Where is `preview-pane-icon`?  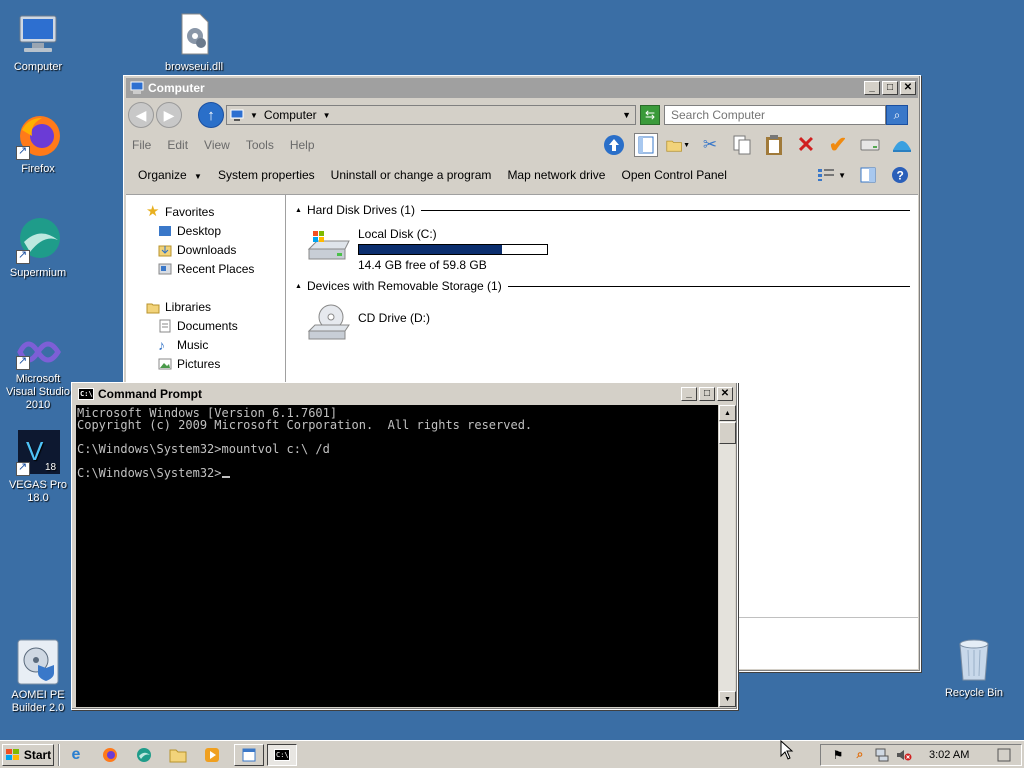
preview-pane-icon is located at coordinates (868, 175).